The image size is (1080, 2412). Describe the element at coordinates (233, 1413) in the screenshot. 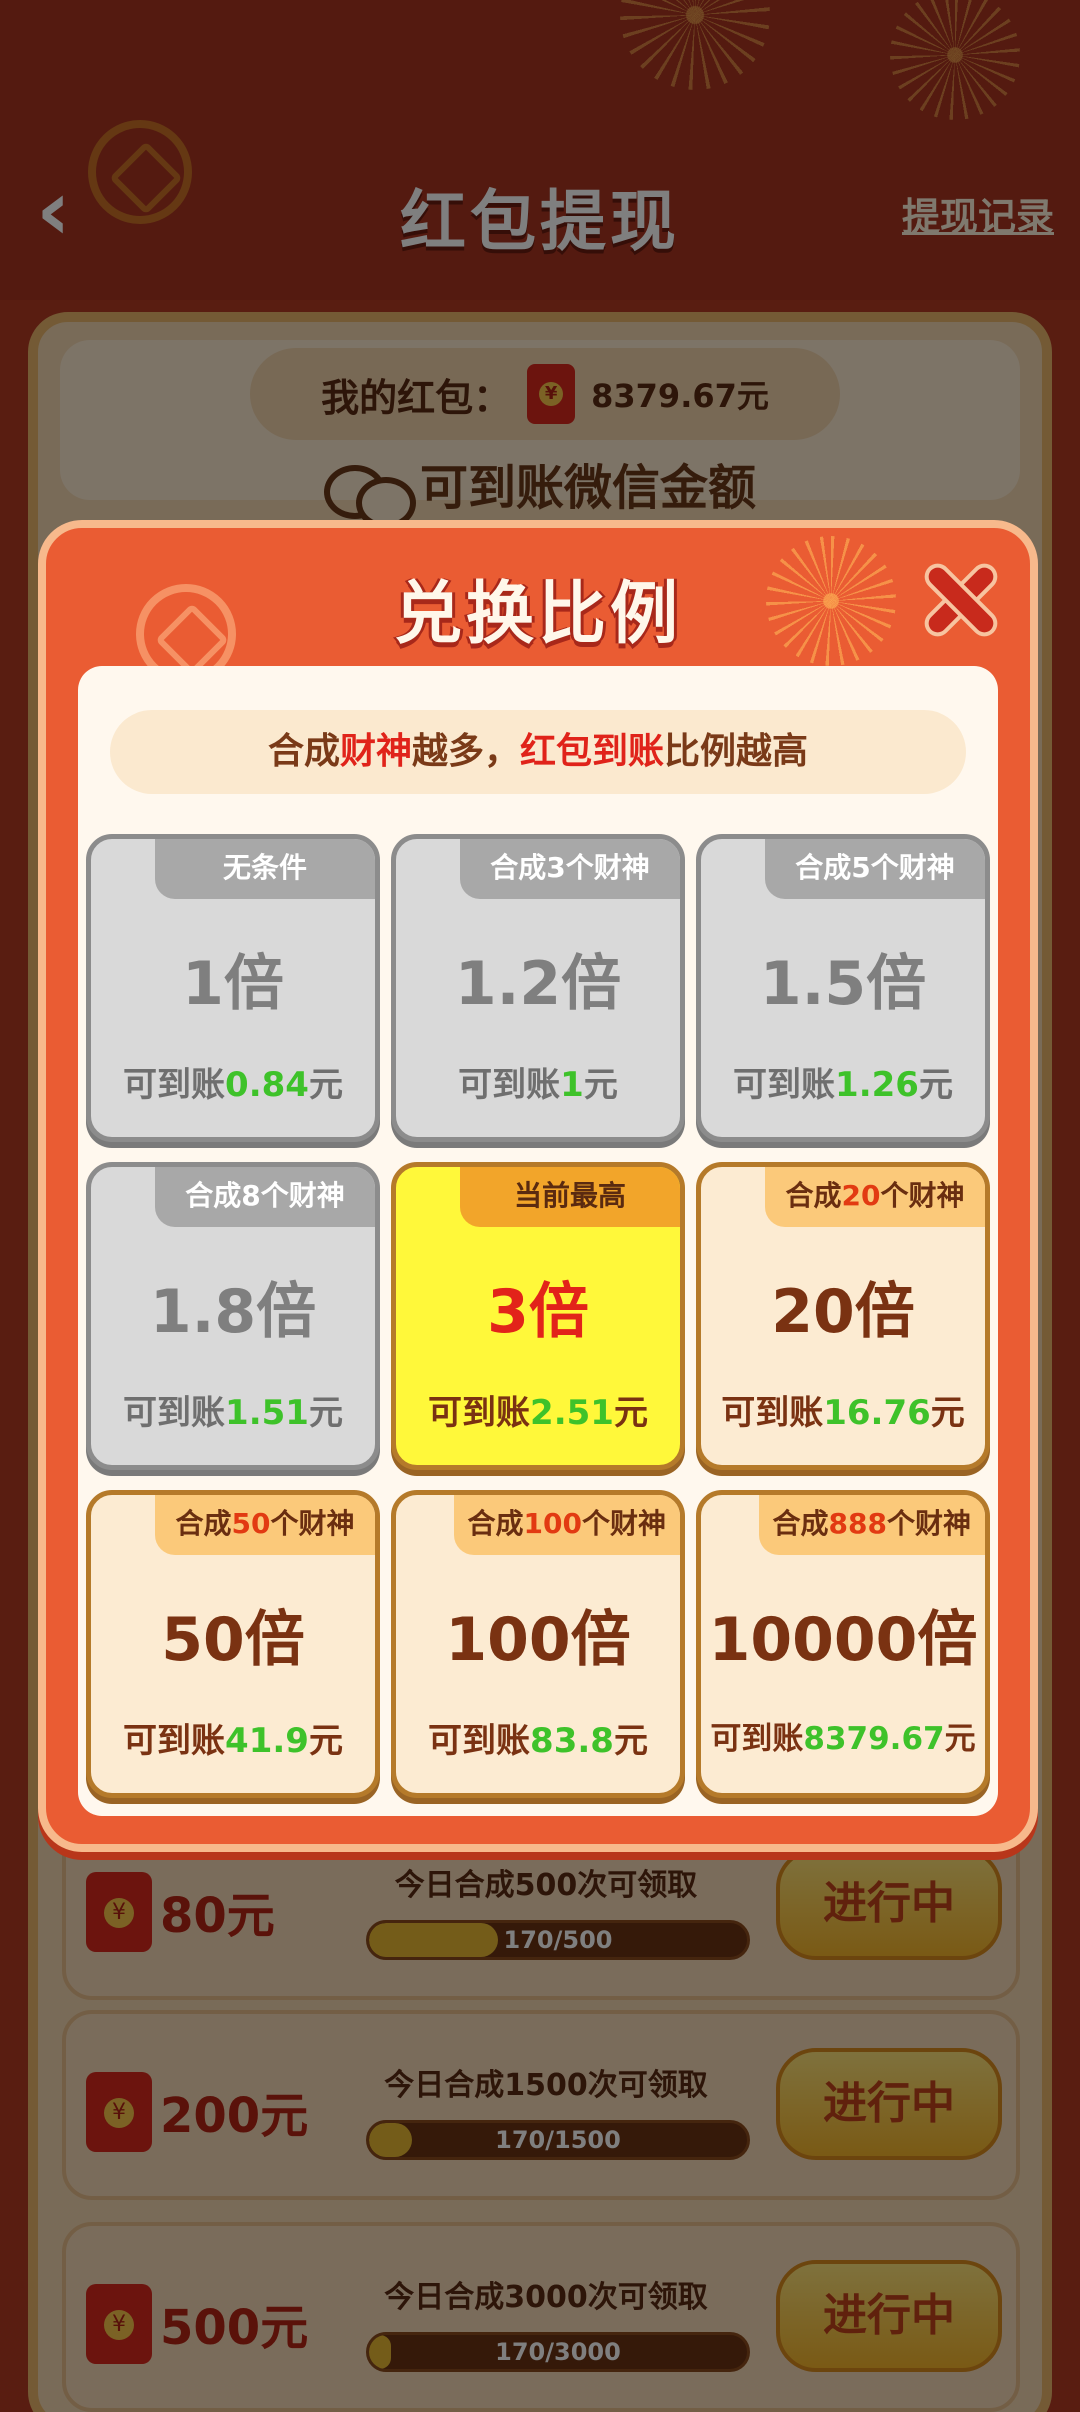

I see `tile-payout: 可到账1.51元` at that location.